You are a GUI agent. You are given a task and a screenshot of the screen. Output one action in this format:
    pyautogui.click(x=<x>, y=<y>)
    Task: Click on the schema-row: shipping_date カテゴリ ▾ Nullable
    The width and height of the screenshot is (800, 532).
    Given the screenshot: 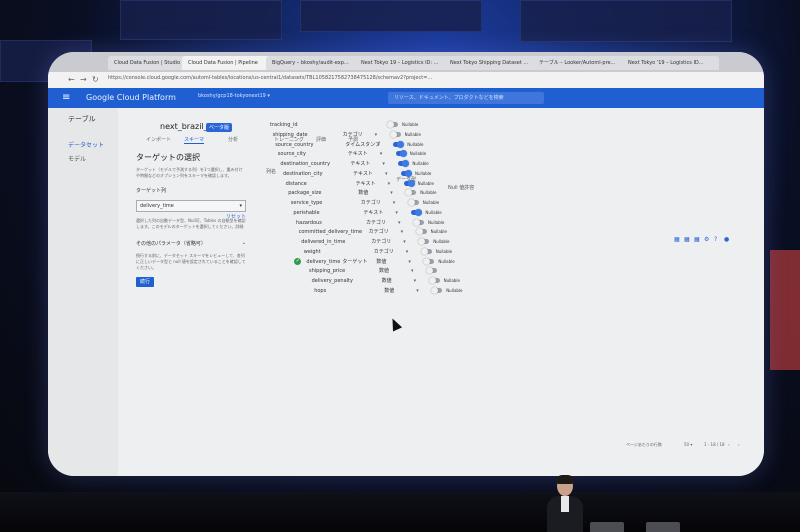 What is the action you would take?
    pyautogui.click(x=363, y=135)
    